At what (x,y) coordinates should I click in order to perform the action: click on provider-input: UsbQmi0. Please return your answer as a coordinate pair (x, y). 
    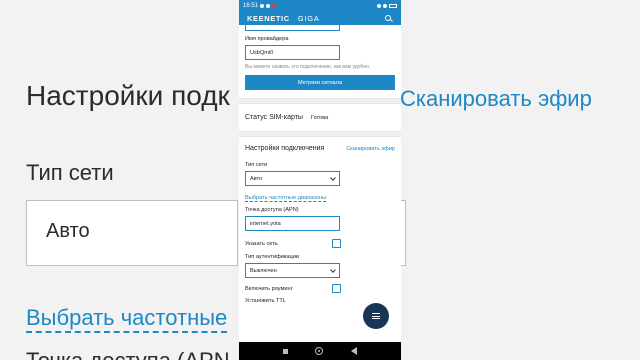
    Looking at the image, I should click on (292, 52).